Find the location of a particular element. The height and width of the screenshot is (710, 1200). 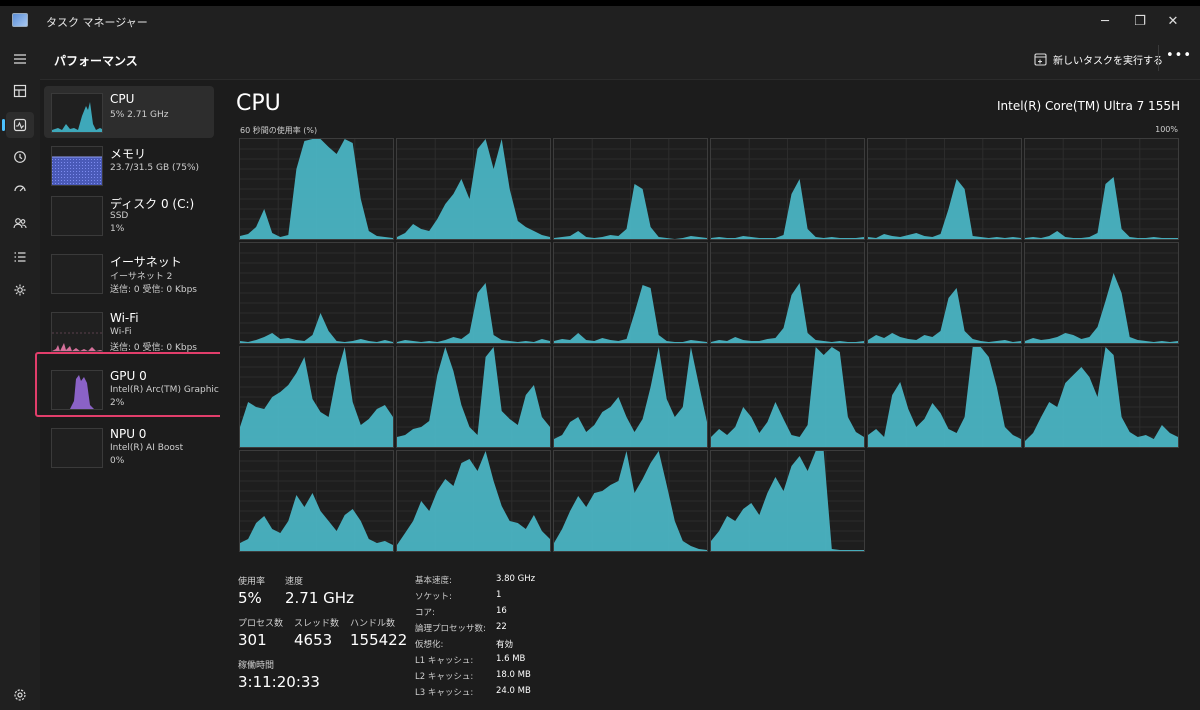

wifi-thumbnail-graph is located at coordinates (77, 332).